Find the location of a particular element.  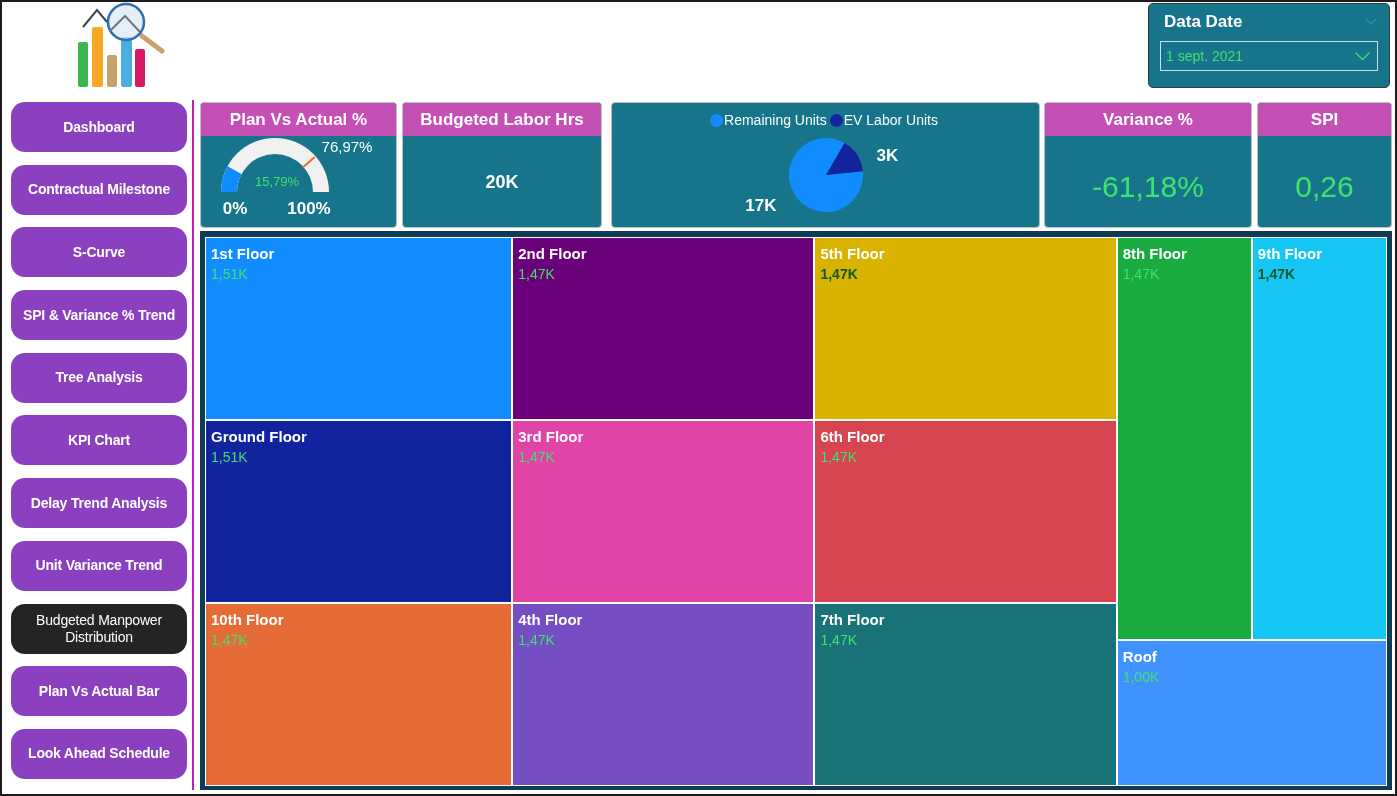

gauge-min-label: 0% is located at coordinates (235, 209).